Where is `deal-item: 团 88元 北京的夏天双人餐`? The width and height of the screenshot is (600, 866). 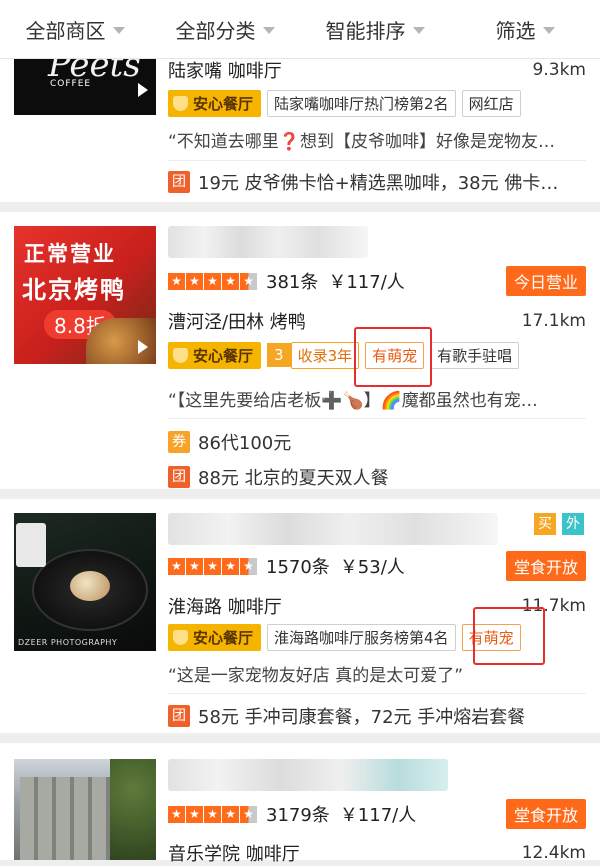
deal-item: 团 88元 北京的夏天双人餐 is located at coordinates (278, 477).